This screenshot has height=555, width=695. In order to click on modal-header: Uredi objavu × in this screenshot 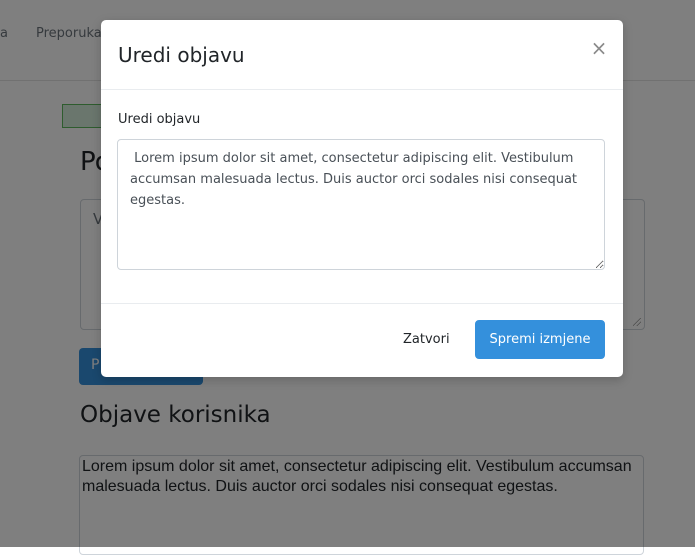, I will do `click(362, 55)`.